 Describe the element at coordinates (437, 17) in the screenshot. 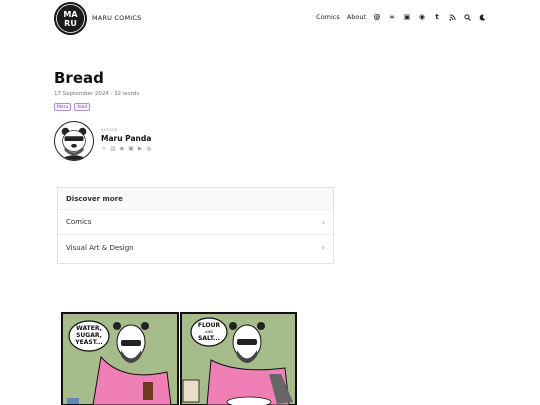

I see `tumblr-icon: t` at that location.